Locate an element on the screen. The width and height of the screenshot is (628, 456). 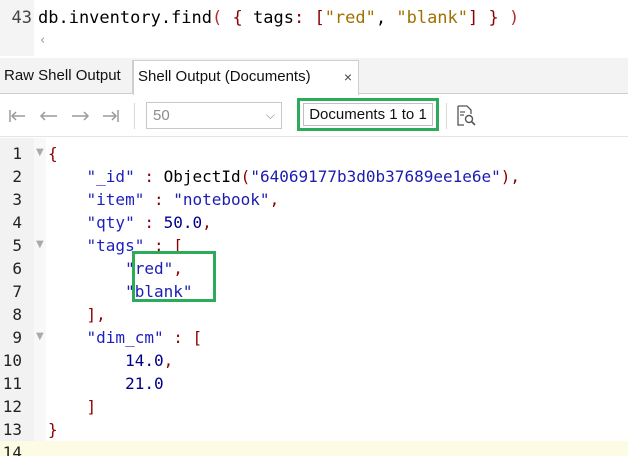
query-token: ] is located at coordinates (473, 18).